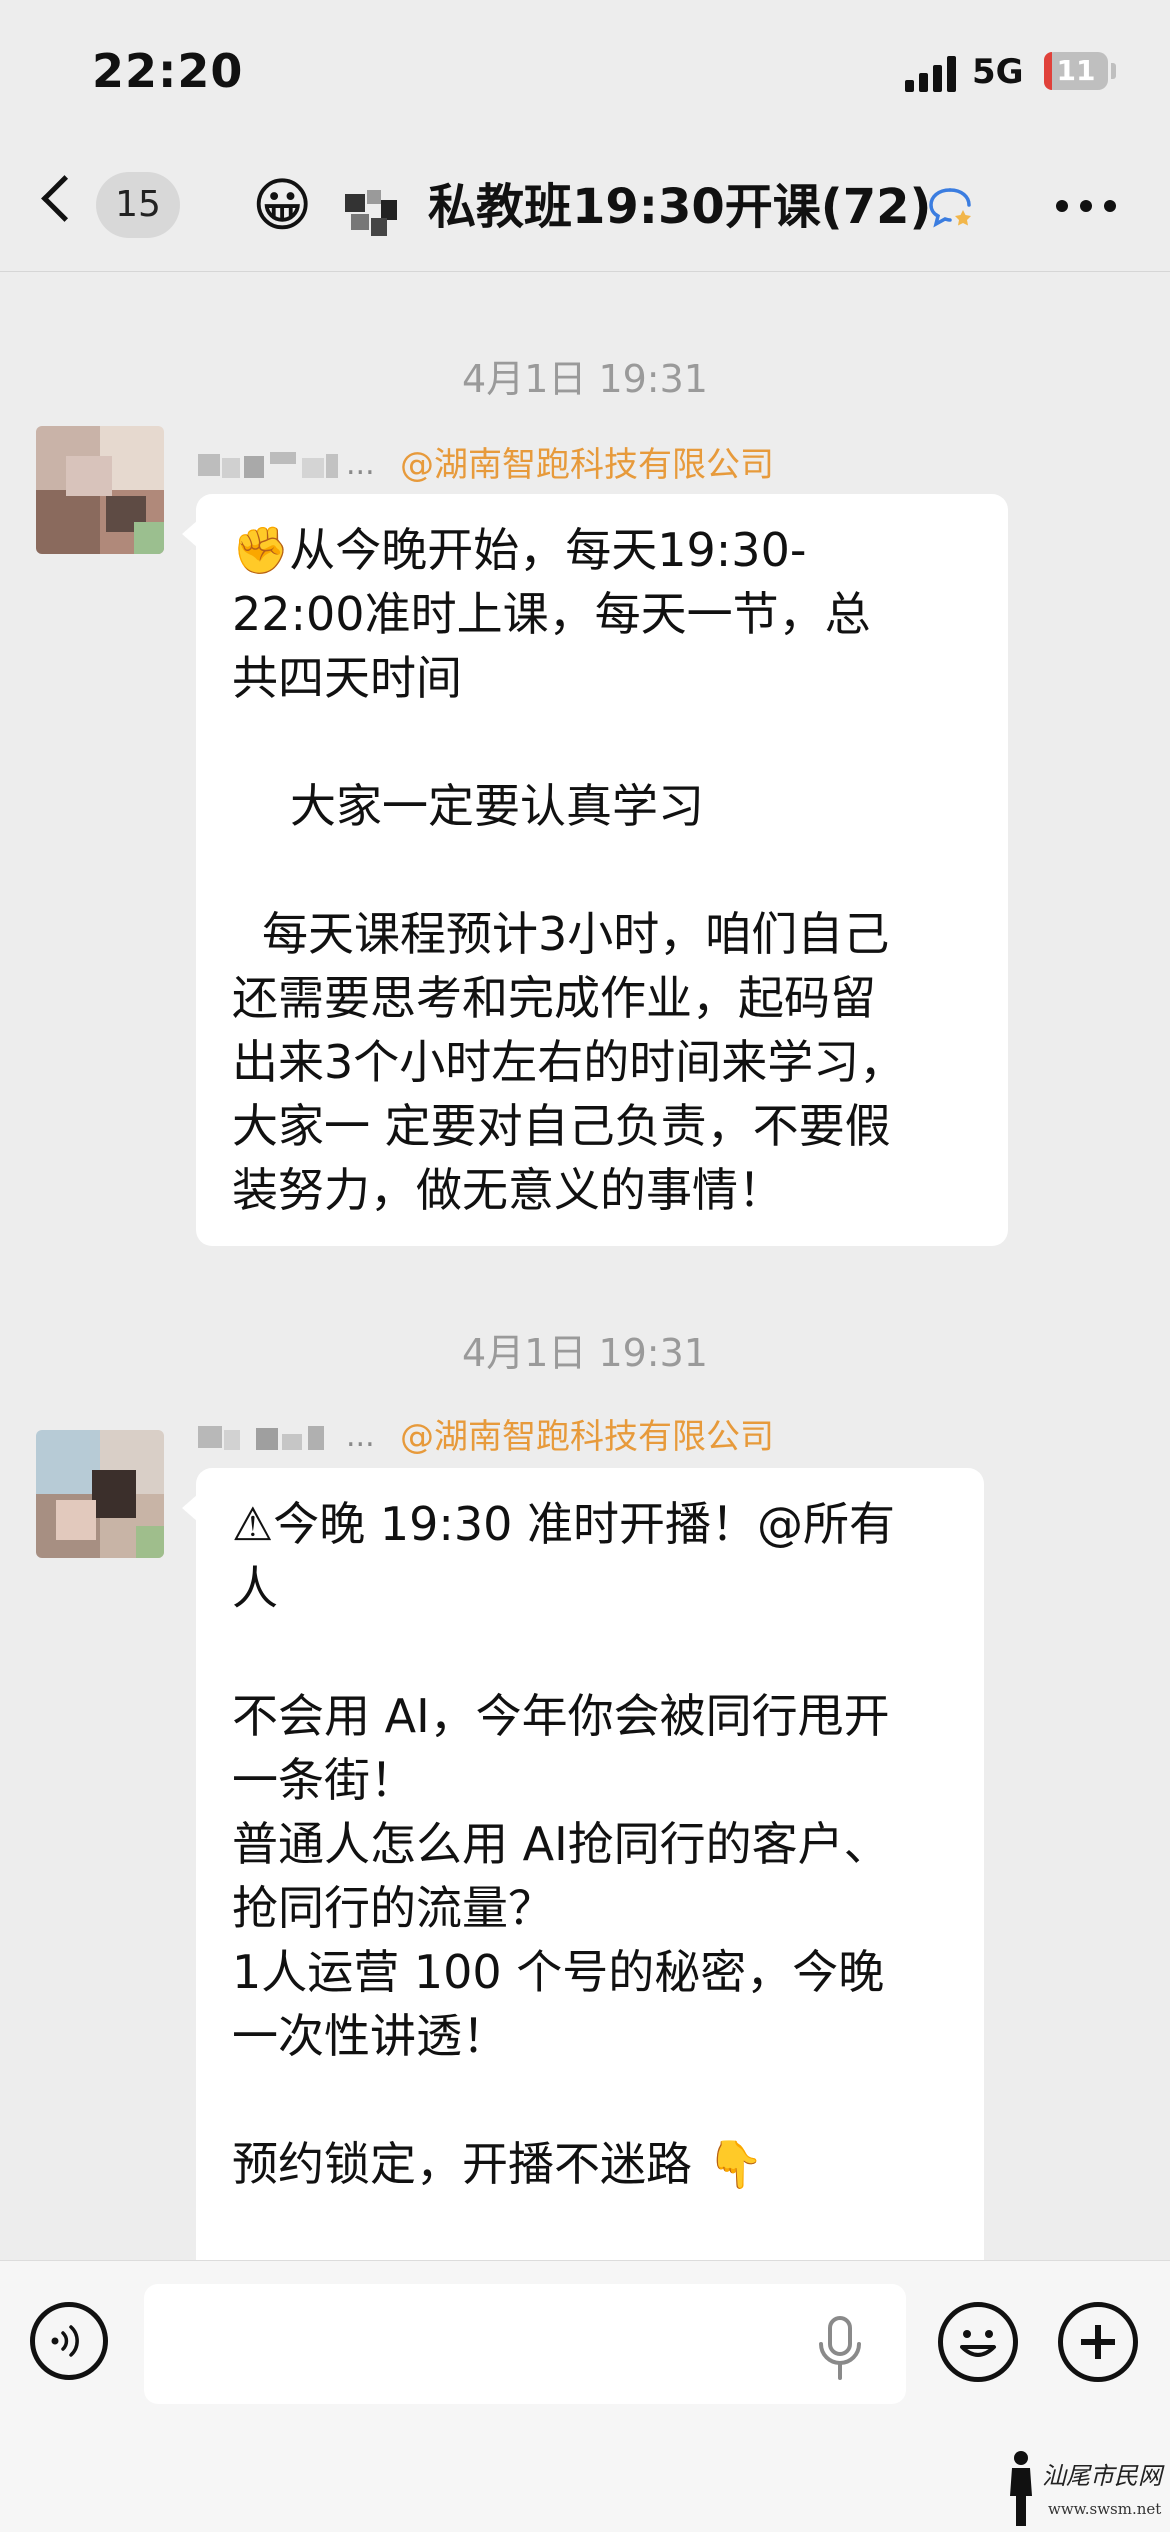 The width and height of the screenshot is (1170, 2532). I want to click on chat-title: 私教班19:30开课(72), so click(679, 207).